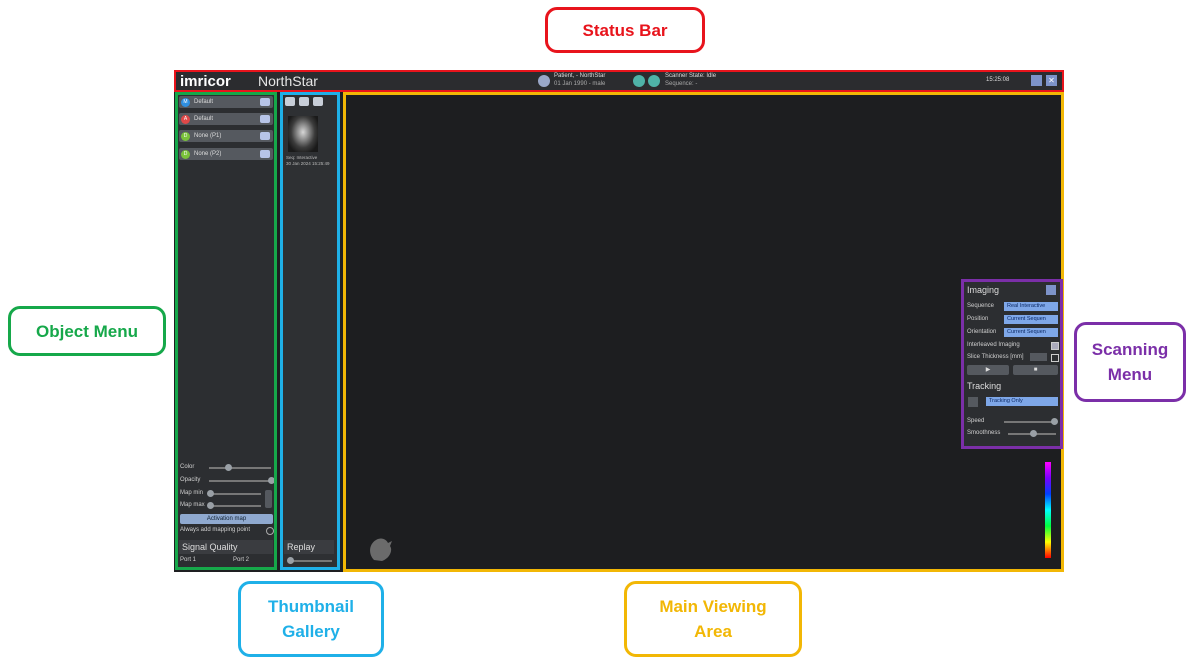 This screenshot has height=660, width=1191. I want to click on slice-thickness-label: Slice Thickness [mm], so click(995, 357).